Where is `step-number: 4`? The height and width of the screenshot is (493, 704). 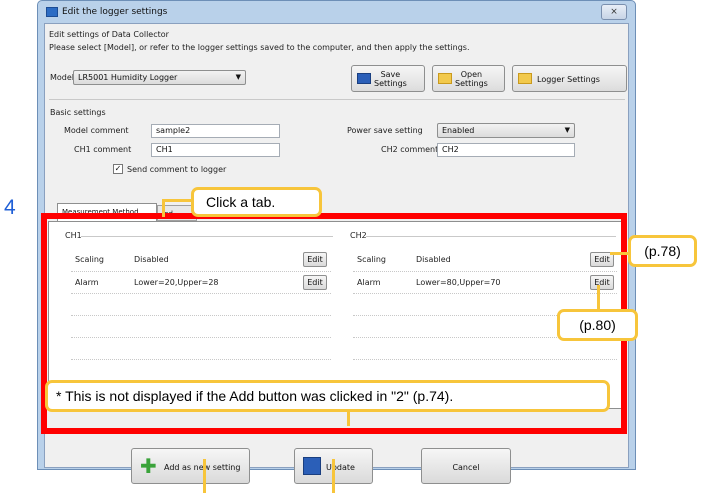
step-number: 4 is located at coordinates (10, 207).